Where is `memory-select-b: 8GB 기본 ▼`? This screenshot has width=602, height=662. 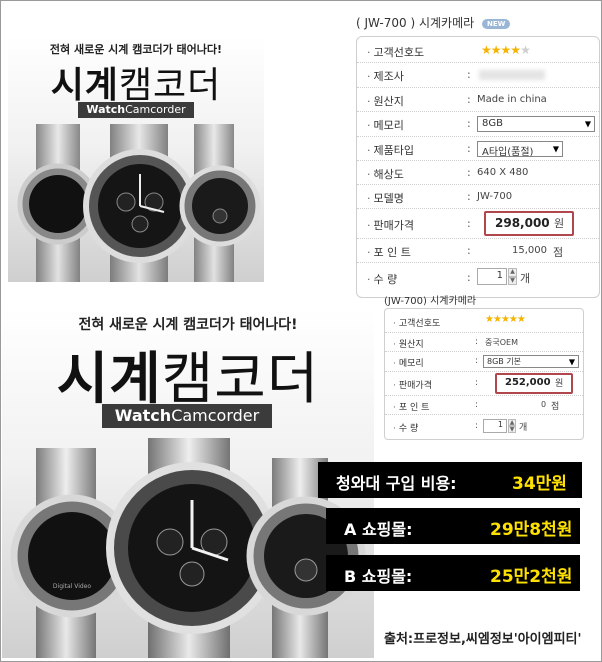
memory-select-b: 8GB 기본 ▼ is located at coordinates (531, 361).